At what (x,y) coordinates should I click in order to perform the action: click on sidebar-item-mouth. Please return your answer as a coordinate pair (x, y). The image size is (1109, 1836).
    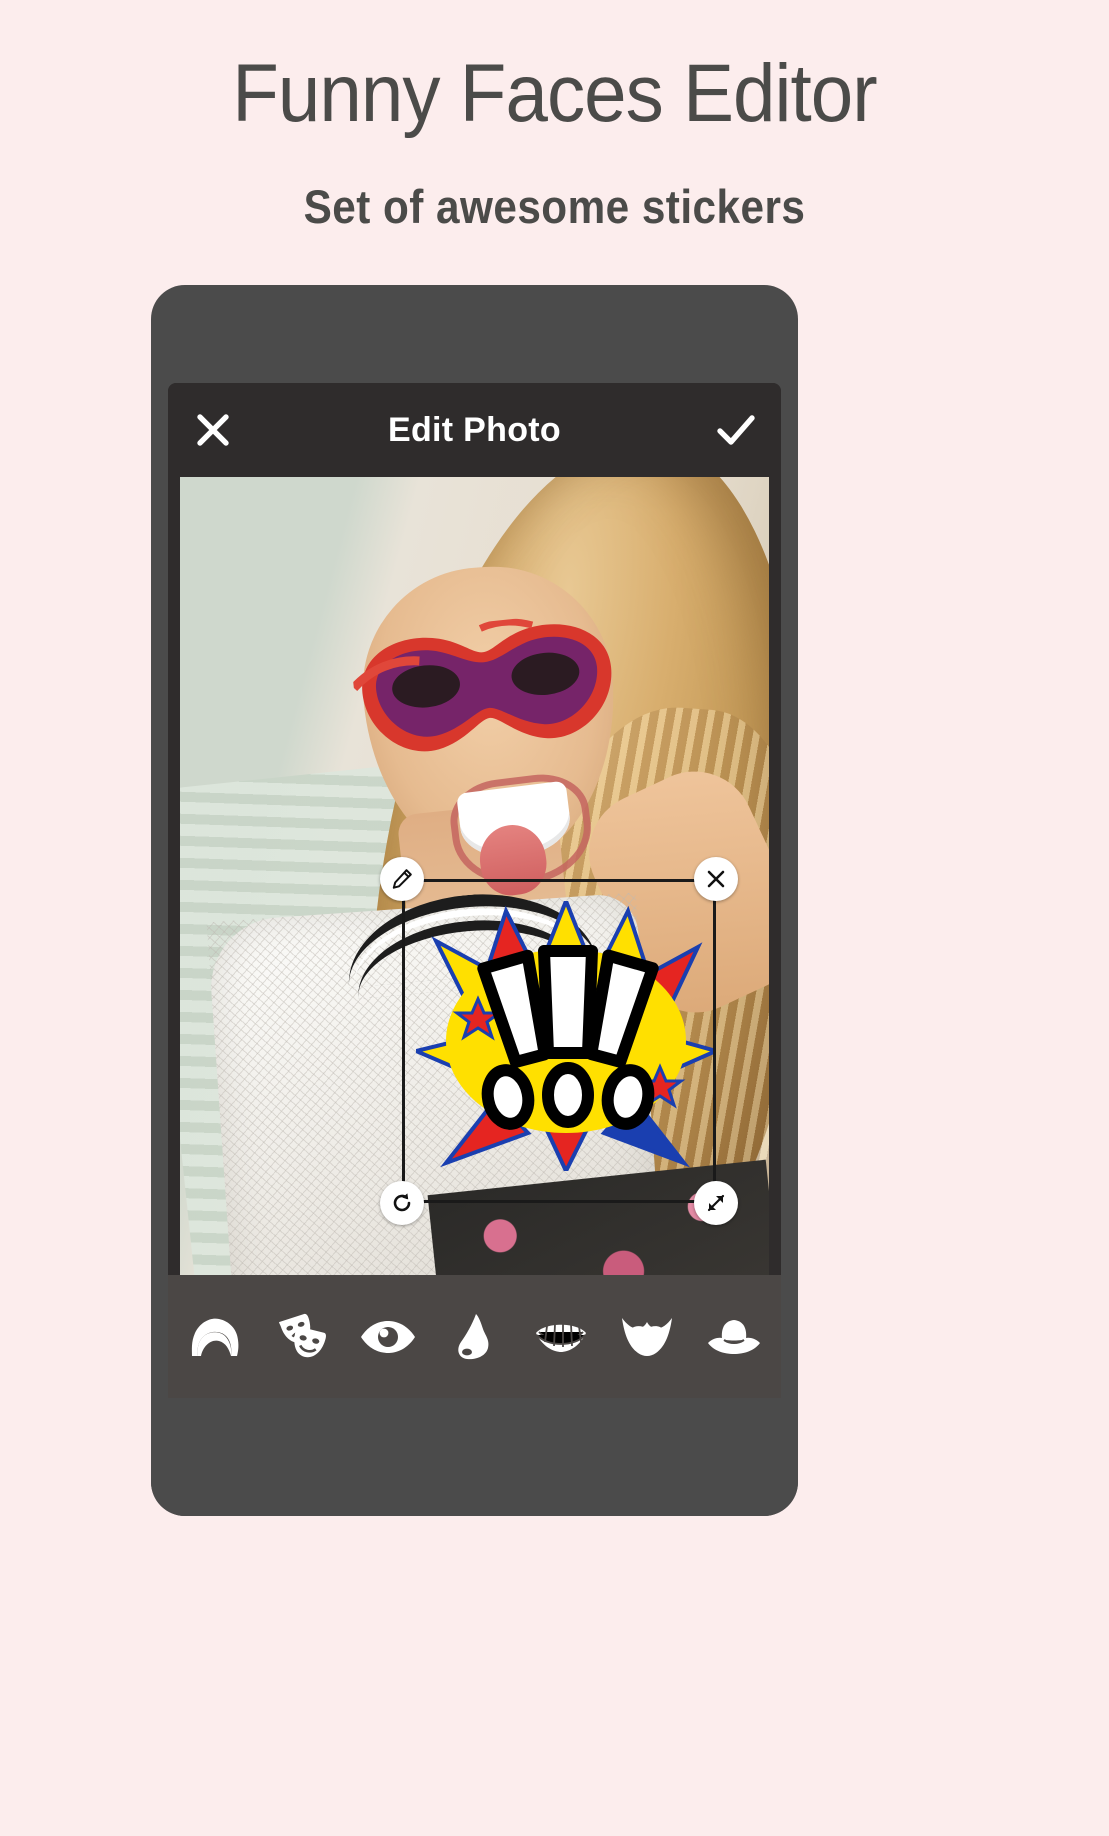
    Looking at the image, I should click on (561, 1337).